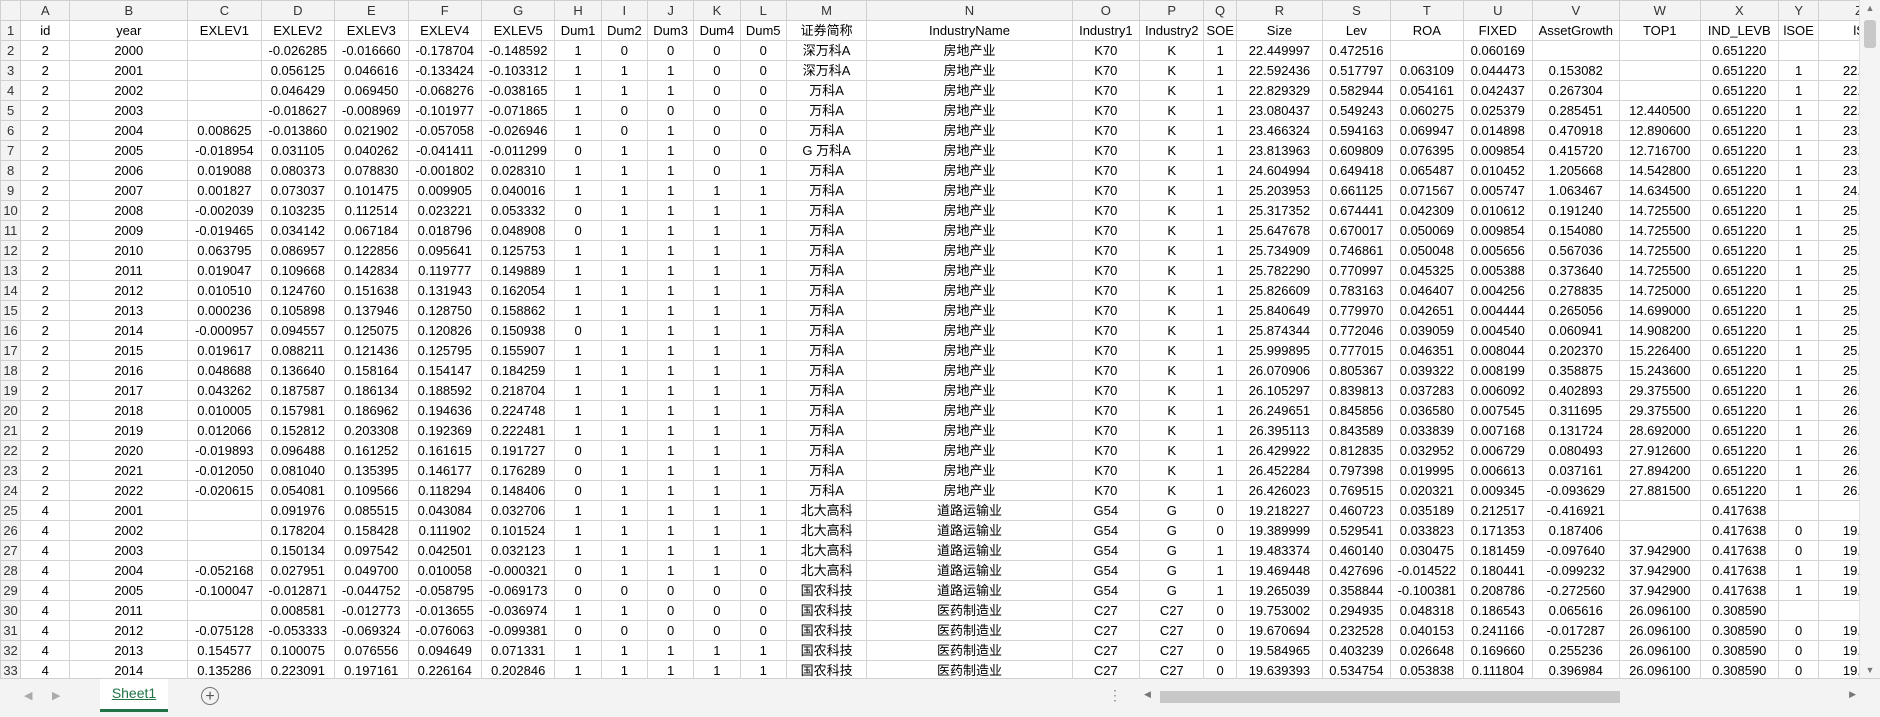  I want to click on row-number: 28, so click(11, 570).